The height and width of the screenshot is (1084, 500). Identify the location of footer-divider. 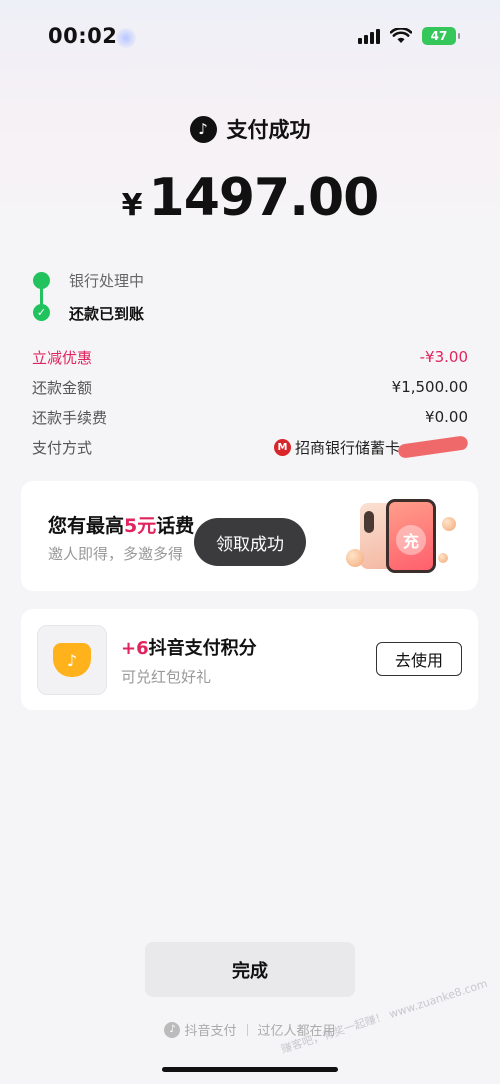
(247, 1029).